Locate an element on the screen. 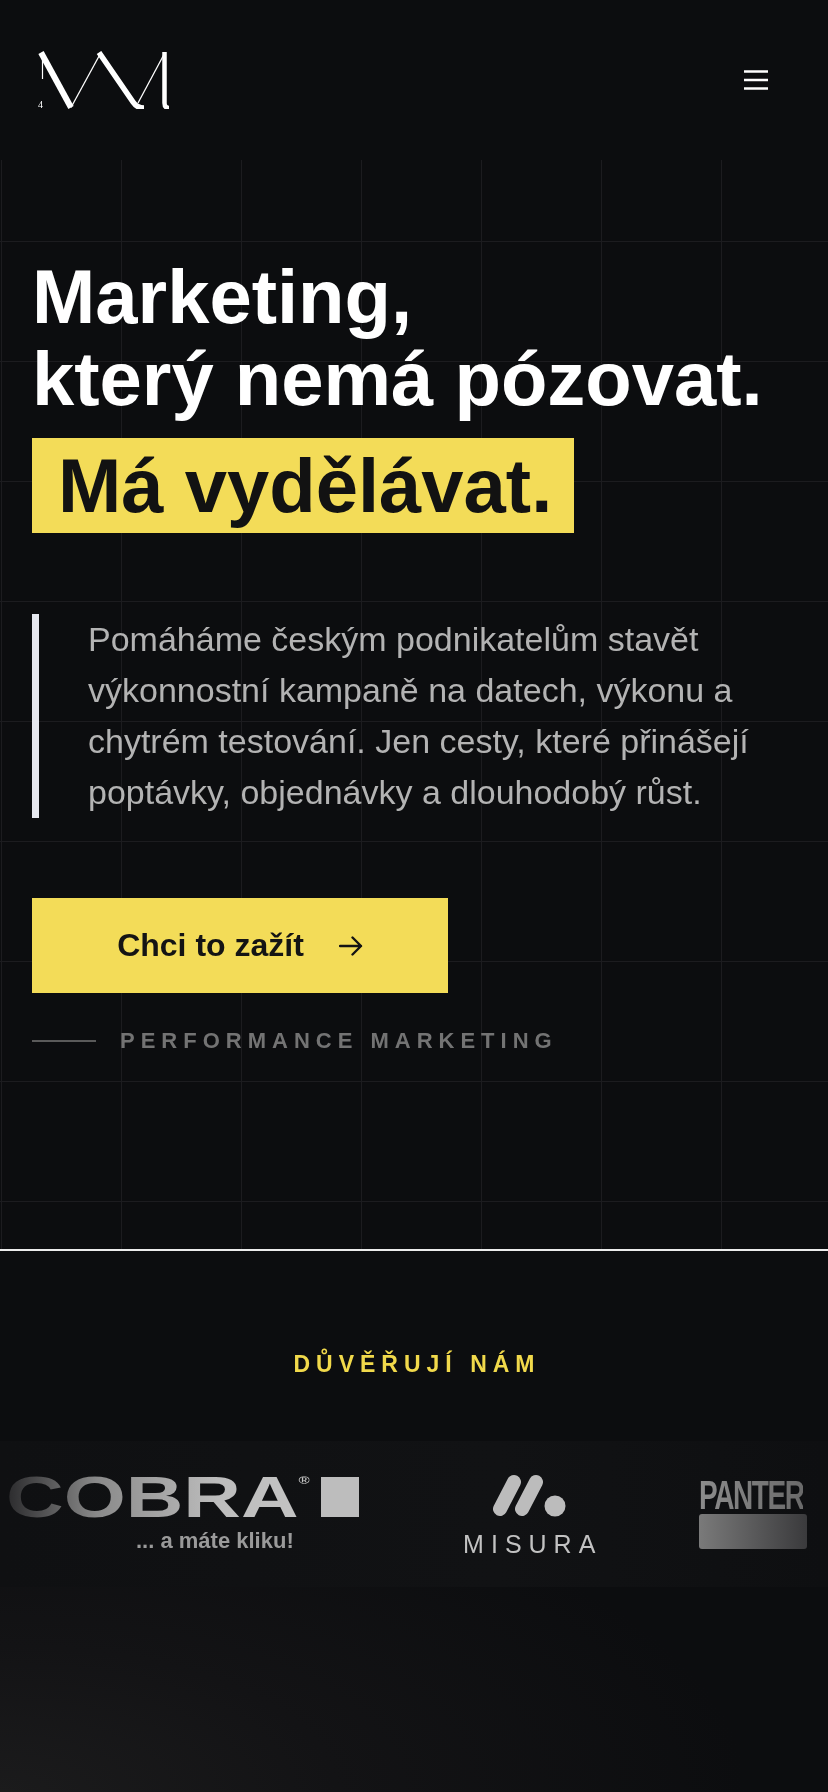 This screenshot has height=1792, width=828. logo-wordmark: COBRA$^{®}$ is located at coordinates (158, 1497).